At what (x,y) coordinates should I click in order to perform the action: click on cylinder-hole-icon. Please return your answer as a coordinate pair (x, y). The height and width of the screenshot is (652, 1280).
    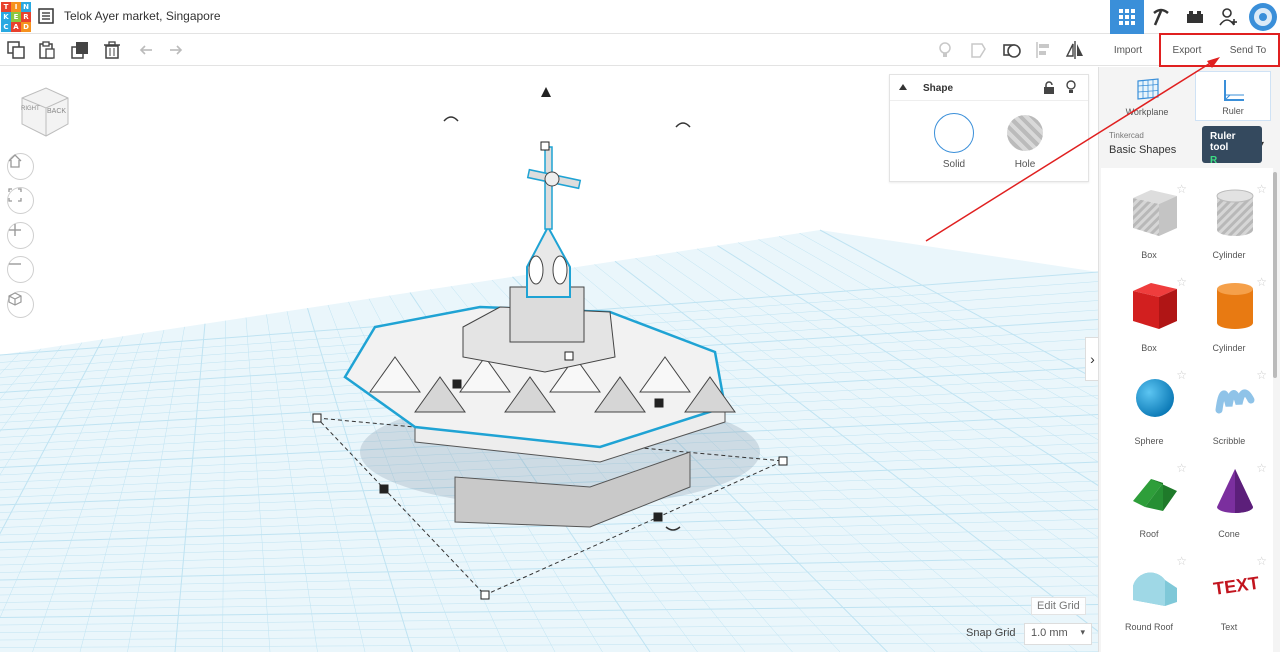
    Looking at the image, I should click on (1235, 212).